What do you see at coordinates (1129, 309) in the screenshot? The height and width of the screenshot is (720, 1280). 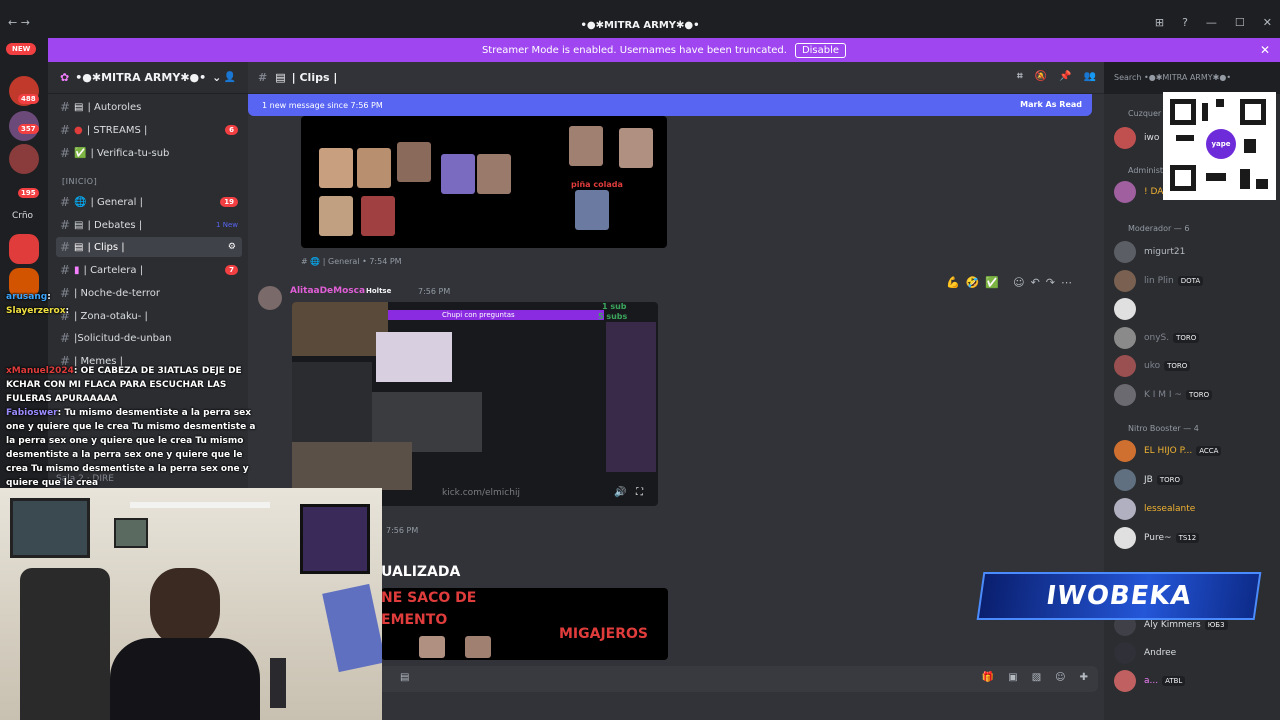 I see `member-item` at bounding box center [1129, 309].